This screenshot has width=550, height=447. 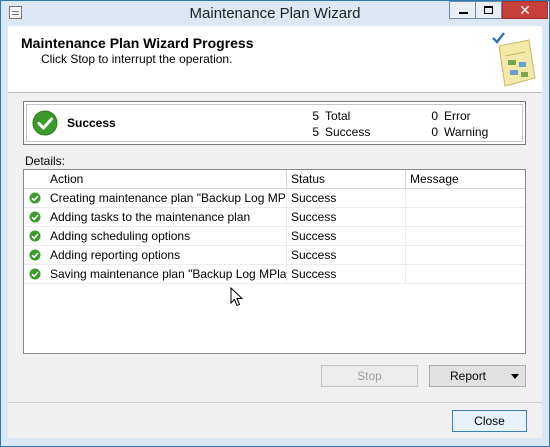 I want to click on table-row: Adding scheduling options Success, so click(x=274, y=236).